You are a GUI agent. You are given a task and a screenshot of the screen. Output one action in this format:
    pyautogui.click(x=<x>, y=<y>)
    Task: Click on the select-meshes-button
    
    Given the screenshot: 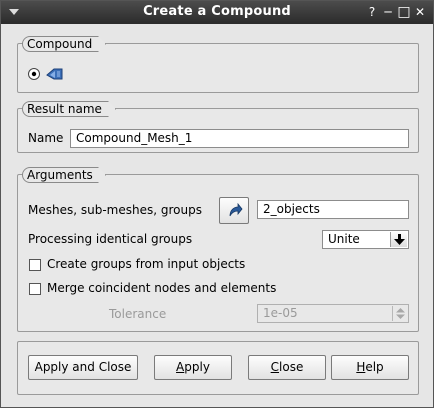 What is the action you would take?
    pyautogui.click(x=234, y=210)
    